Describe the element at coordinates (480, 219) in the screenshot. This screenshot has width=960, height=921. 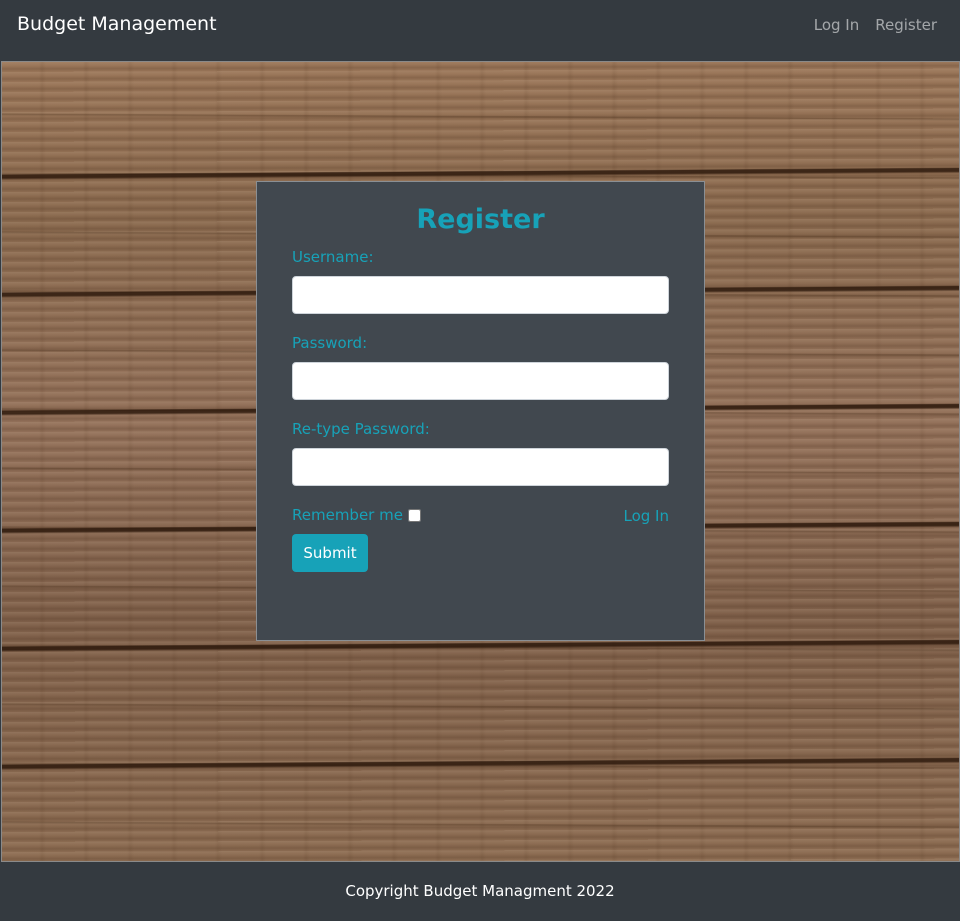
I see `register-title: Register` at that location.